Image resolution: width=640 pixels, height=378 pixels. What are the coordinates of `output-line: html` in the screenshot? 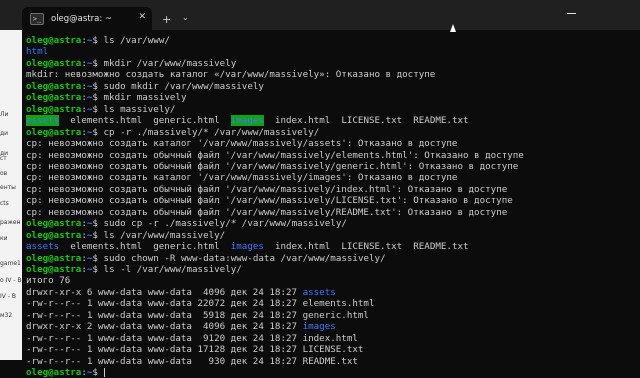 It's located at (37, 51).